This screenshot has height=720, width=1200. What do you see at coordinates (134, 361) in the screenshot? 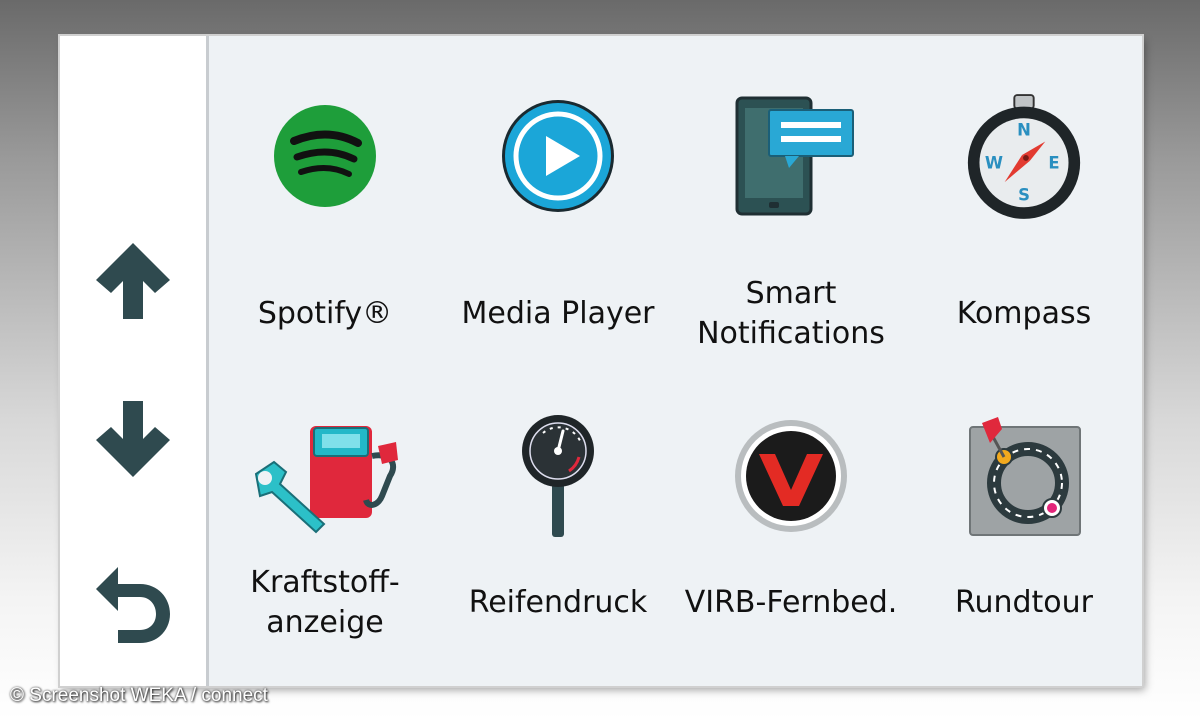
I see `navigation-sidebar` at bounding box center [134, 361].